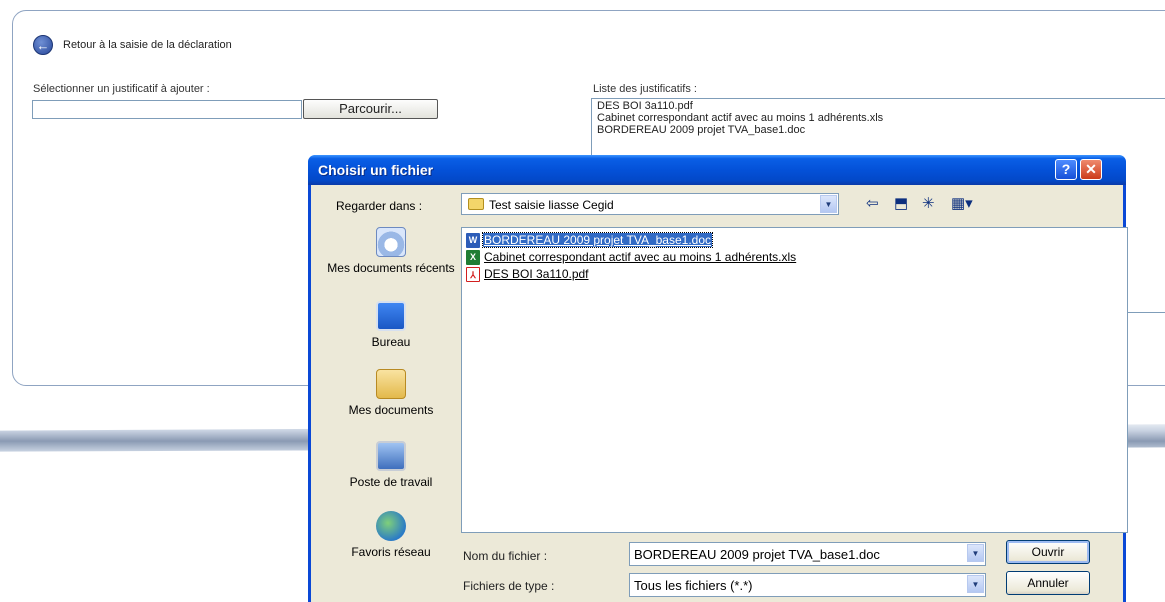  Describe the element at coordinates (473, 240) in the screenshot. I see `word-doc-icon: W` at that location.